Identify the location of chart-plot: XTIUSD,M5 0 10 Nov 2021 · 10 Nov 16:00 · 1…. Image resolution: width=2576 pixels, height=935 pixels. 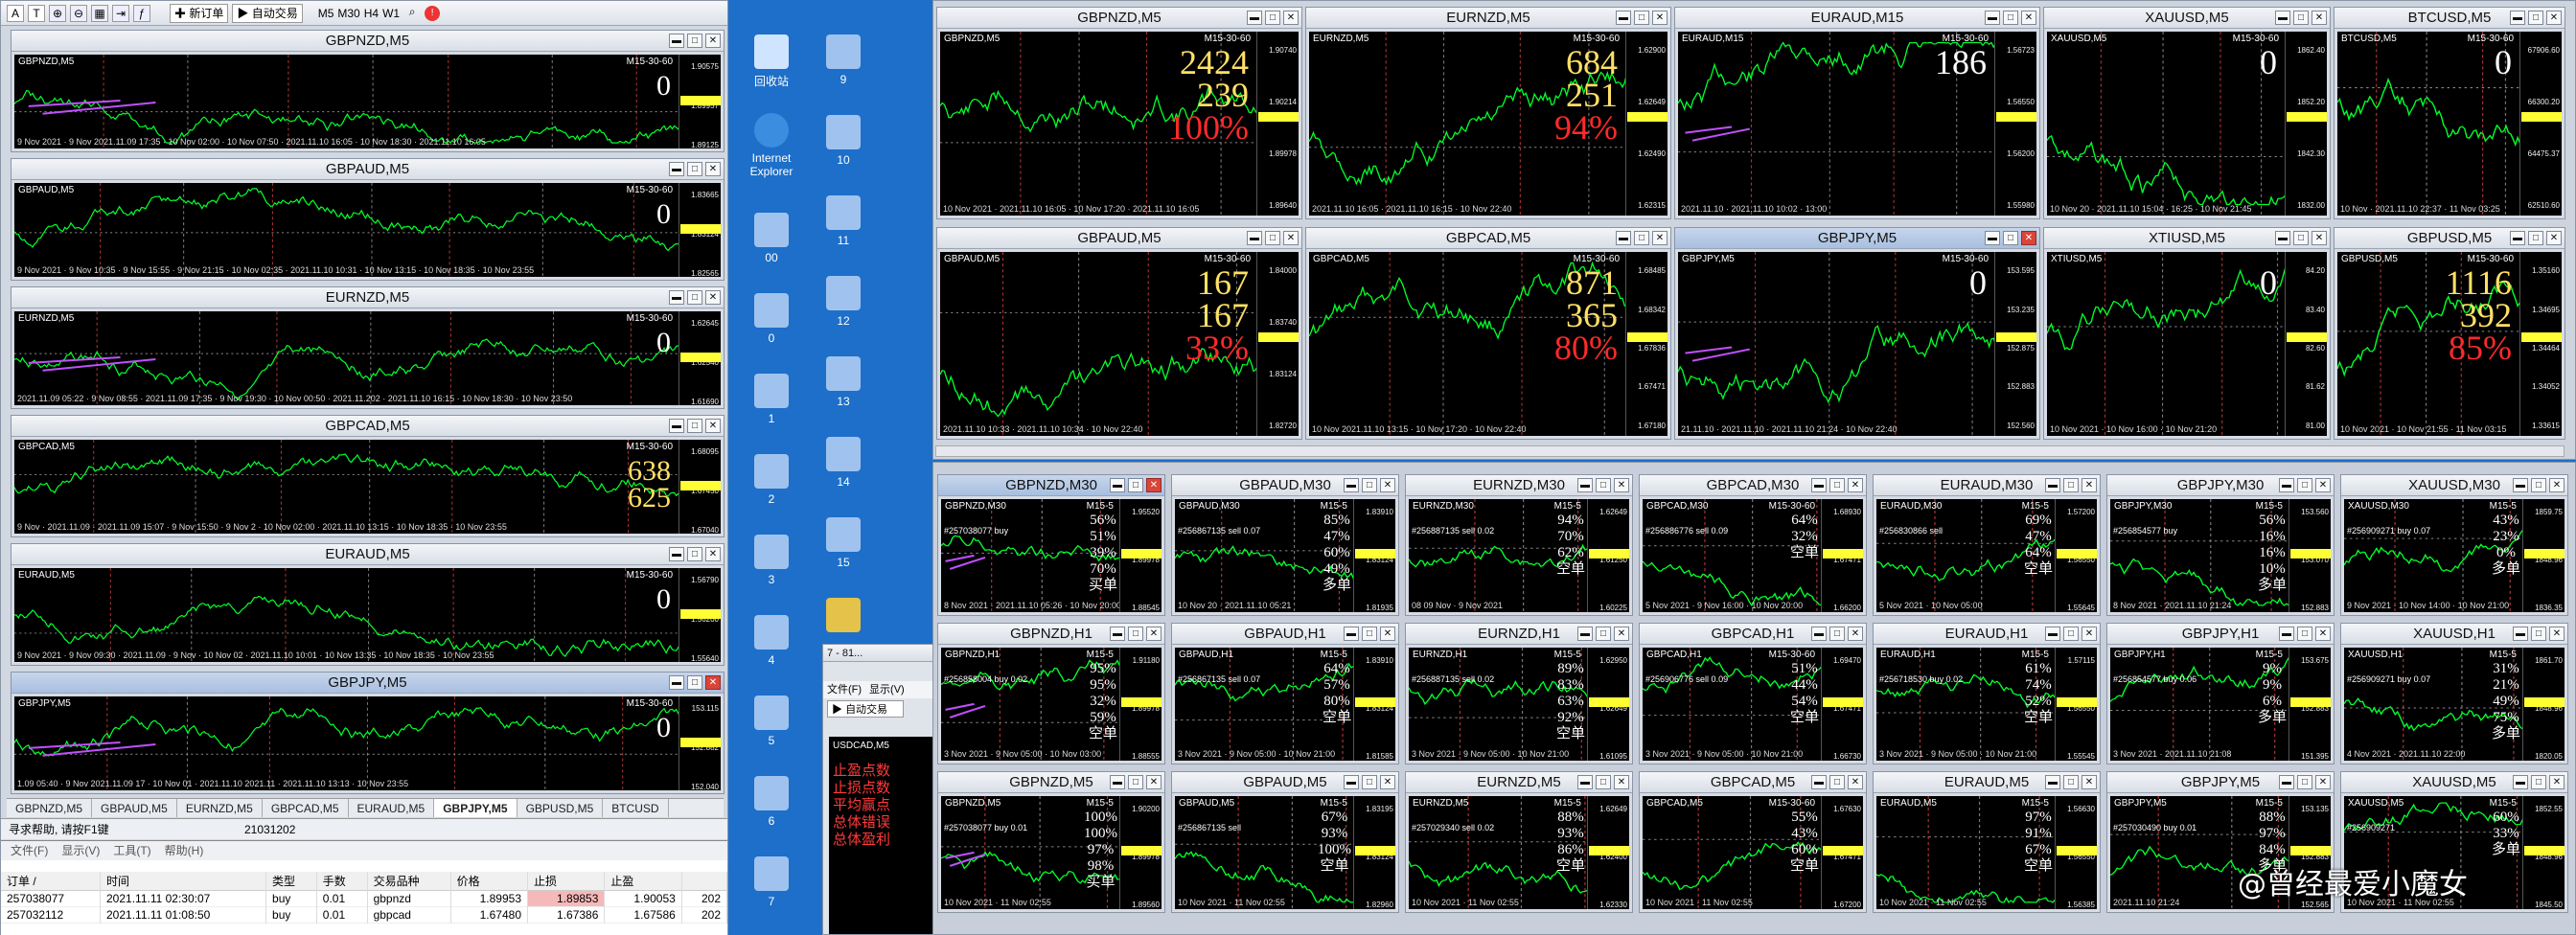
(2187, 344).